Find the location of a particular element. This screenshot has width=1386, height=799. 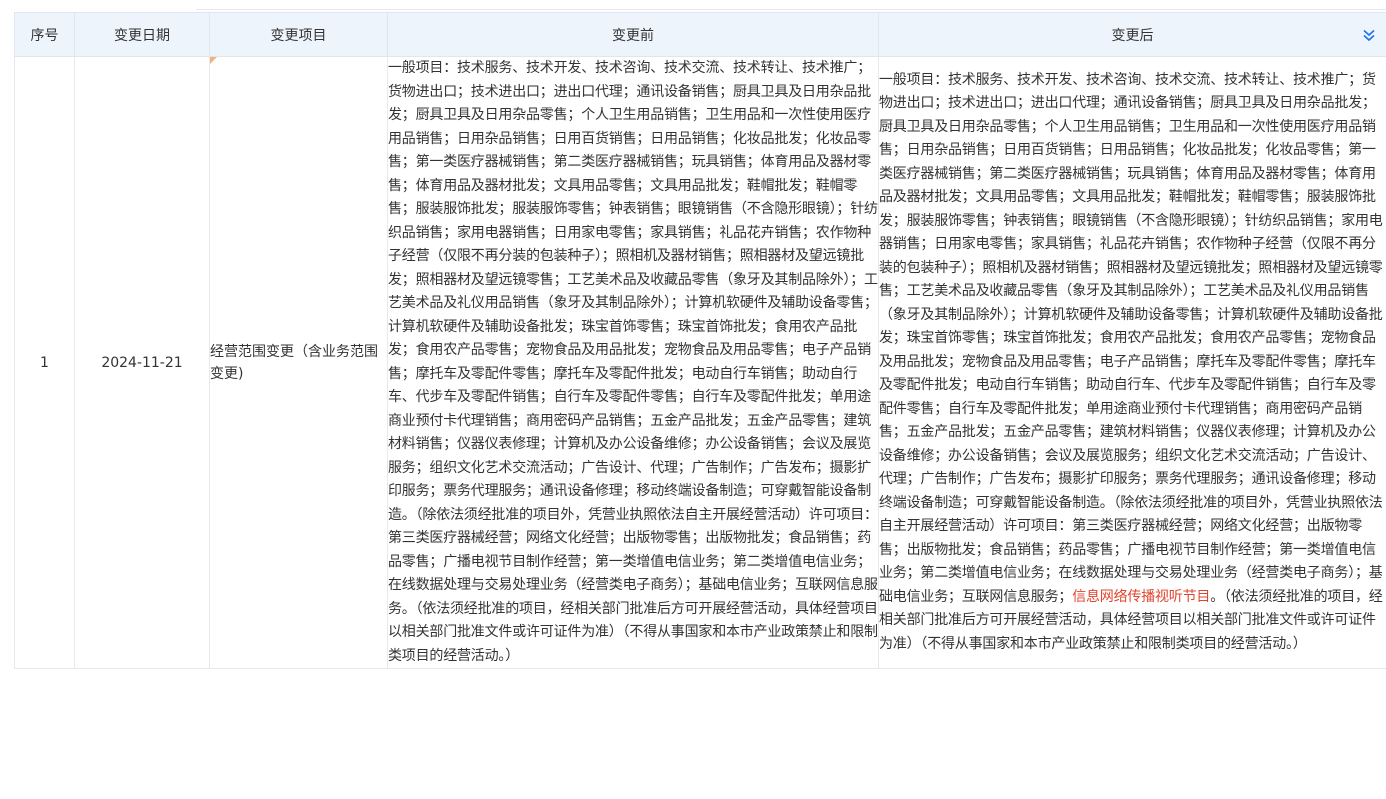

header-index: 序号 is located at coordinates (44, 34).